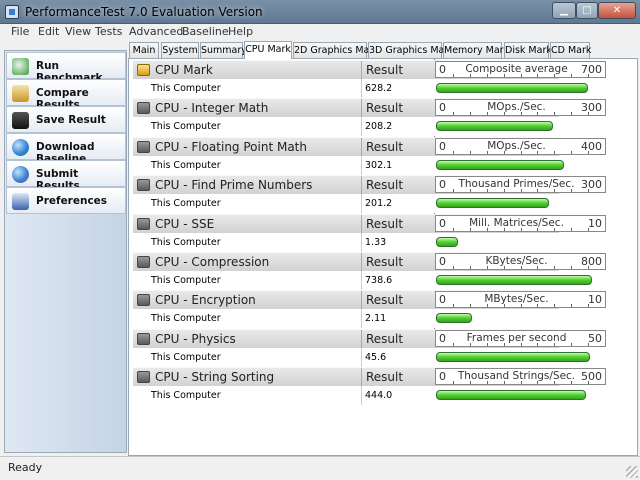  Describe the element at coordinates (520, 338) in the screenshot. I see `test-scale: 0 Frames per second 50` at that location.